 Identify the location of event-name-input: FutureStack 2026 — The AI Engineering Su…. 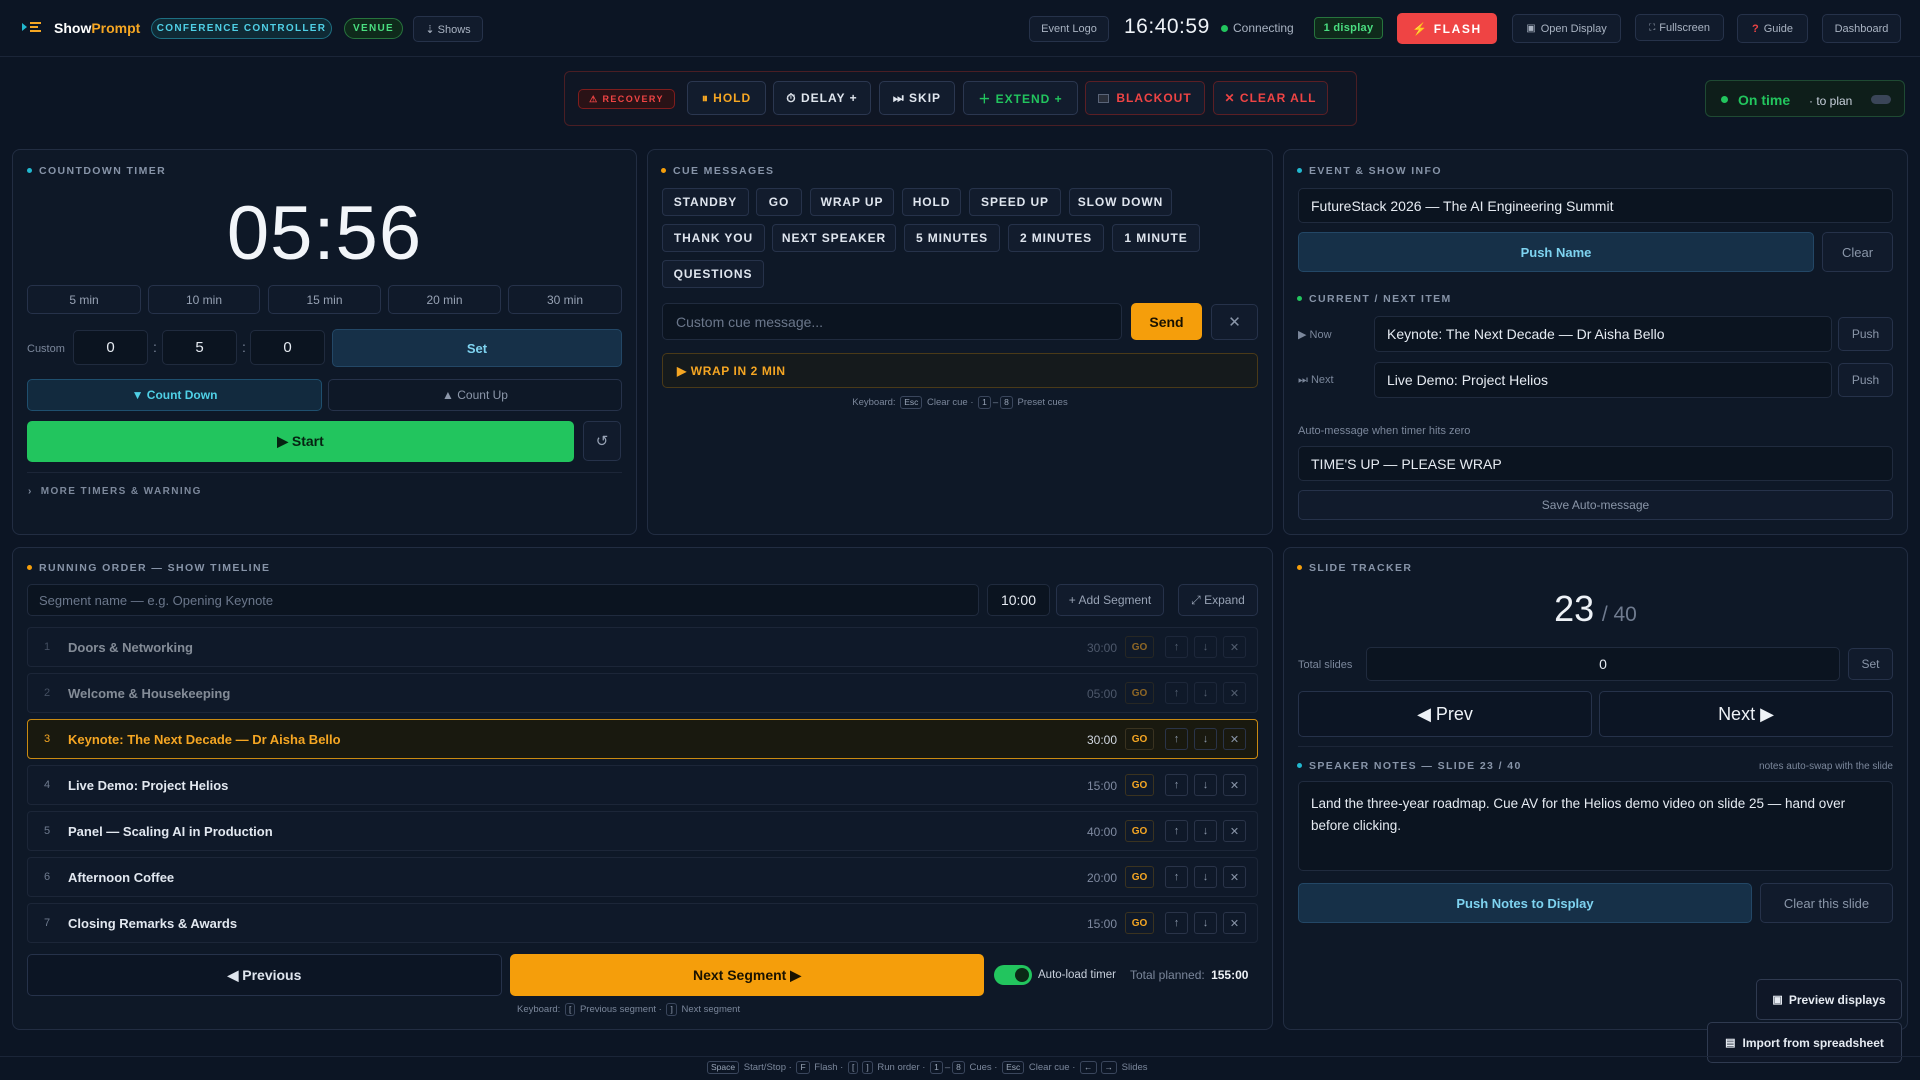
(1595, 205).